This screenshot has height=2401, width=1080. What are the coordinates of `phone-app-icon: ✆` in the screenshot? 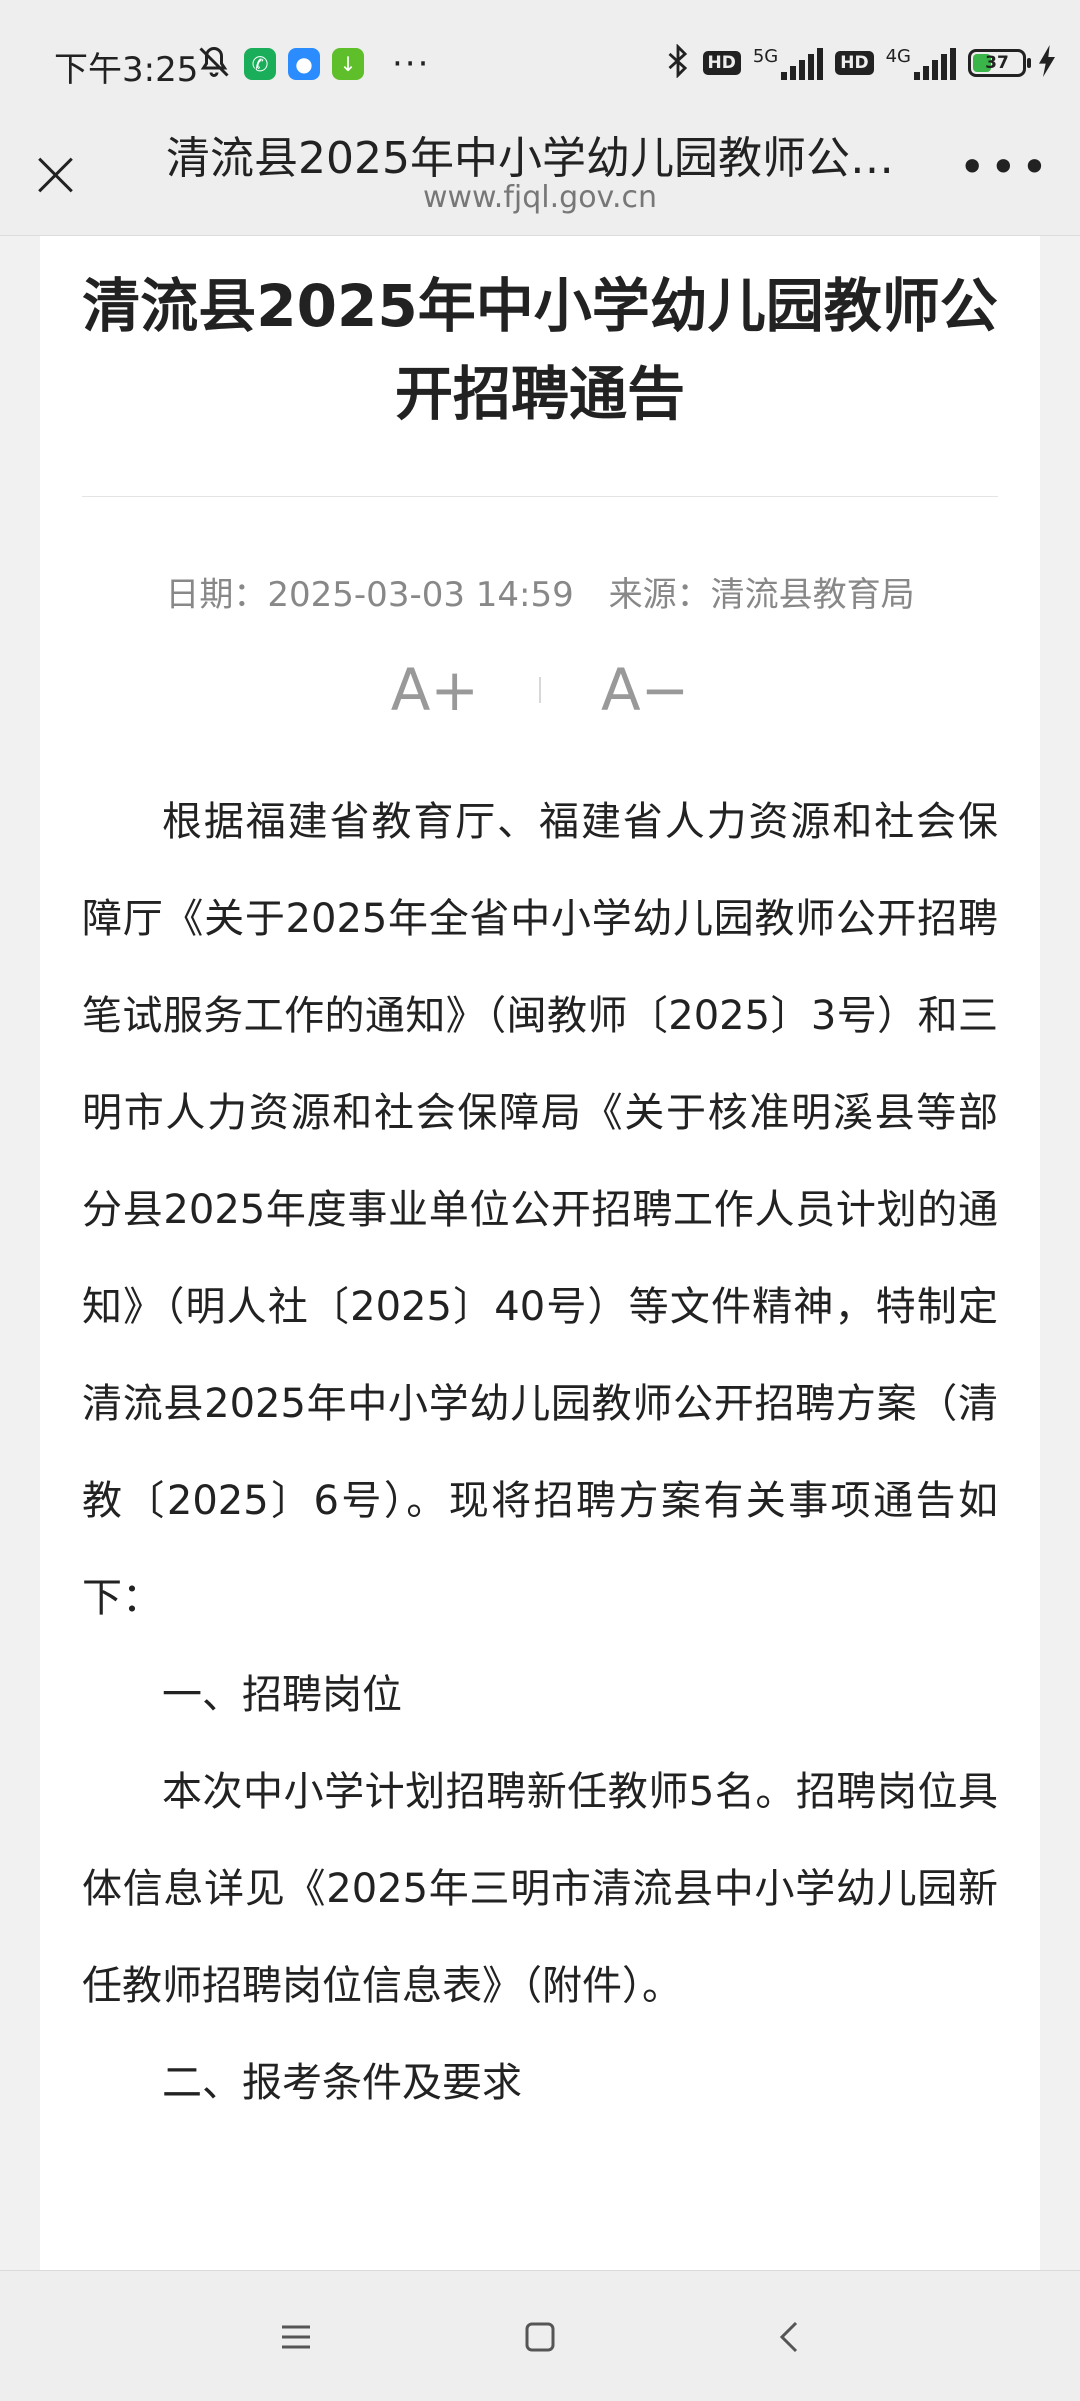 It's located at (260, 64).